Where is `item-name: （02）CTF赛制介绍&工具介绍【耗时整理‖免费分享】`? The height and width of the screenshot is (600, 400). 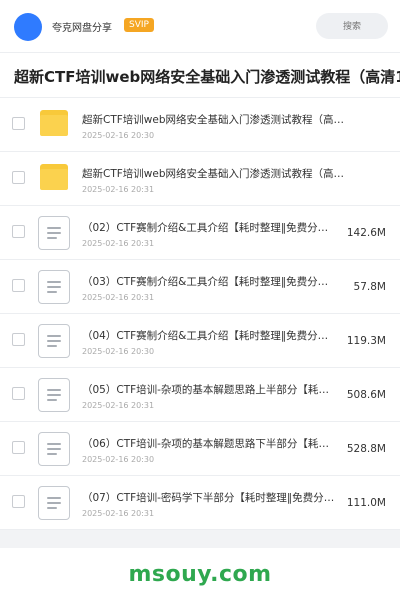 item-name: （02）CTF赛制介绍&工具介绍【耗时整理‖免费分享】 is located at coordinates (210, 228).